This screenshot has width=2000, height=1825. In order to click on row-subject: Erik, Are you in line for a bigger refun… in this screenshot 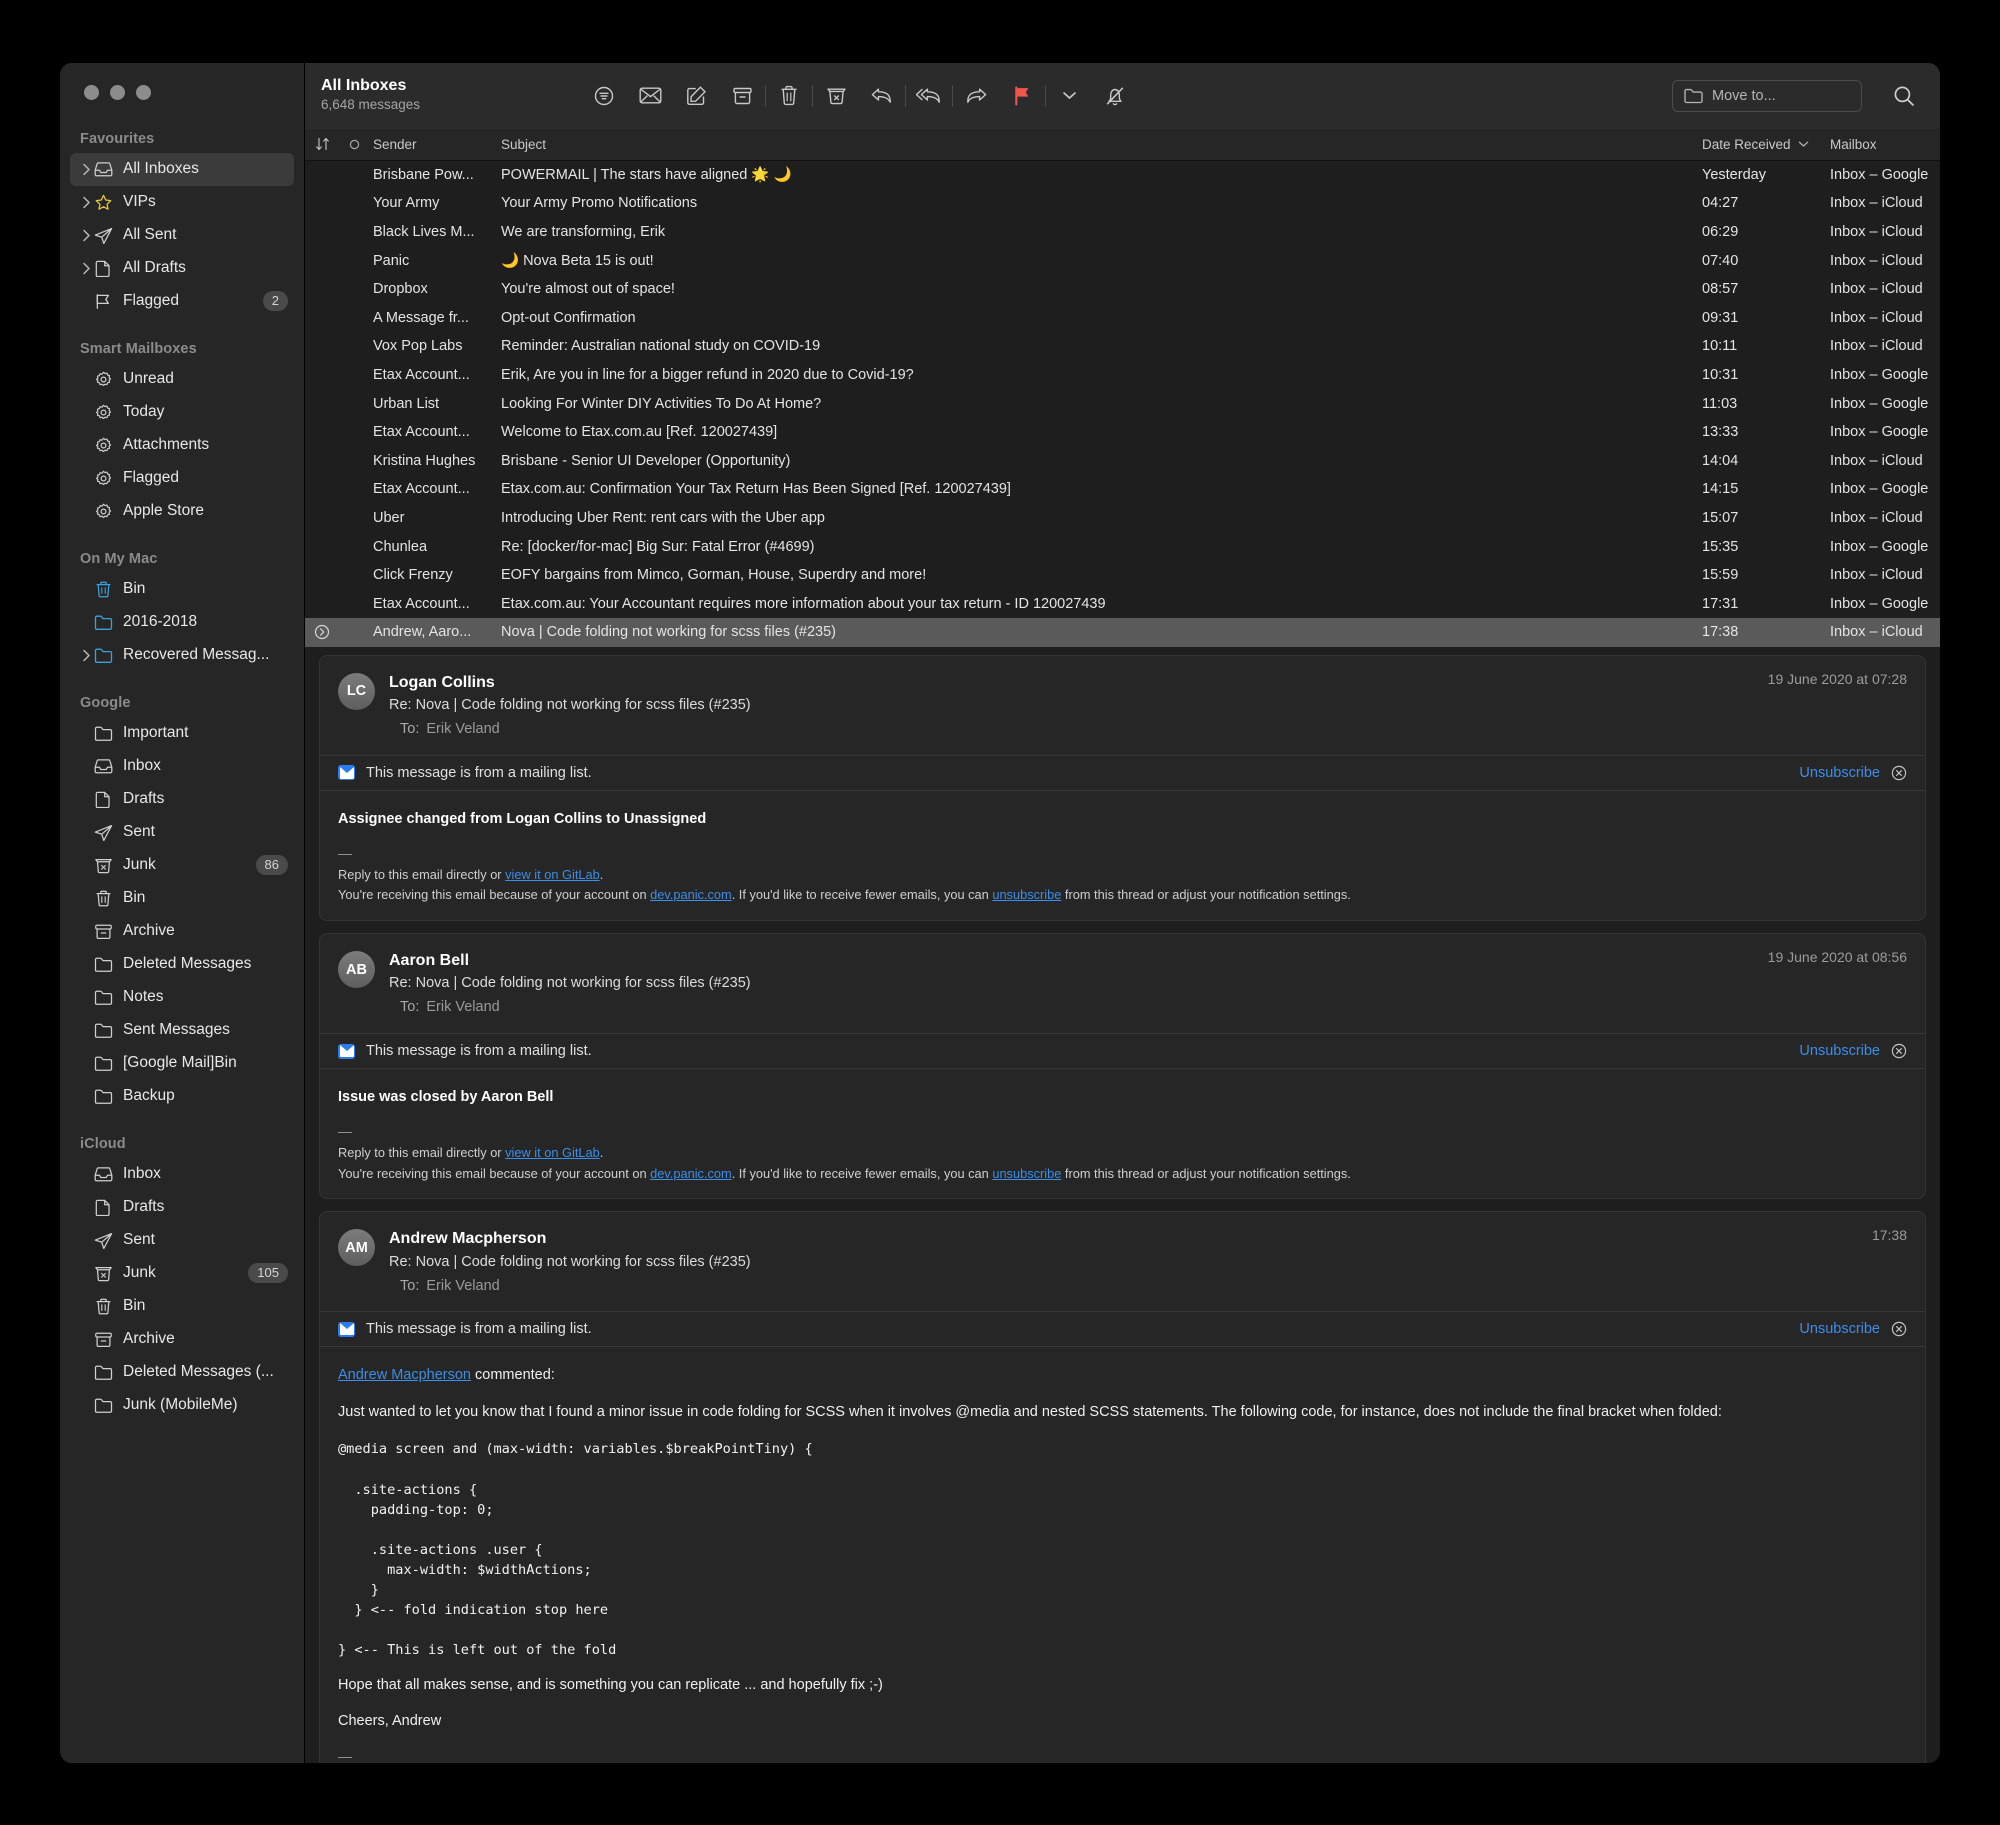, I will do `click(707, 374)`.